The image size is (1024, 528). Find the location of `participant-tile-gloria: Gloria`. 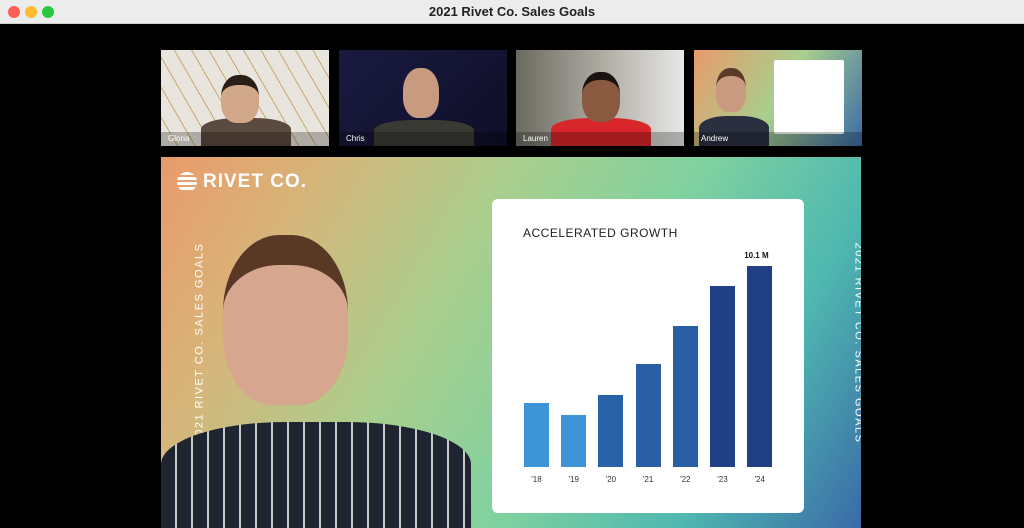

participant-tile-gloria: Gloria is located at coordinates (245, 98).